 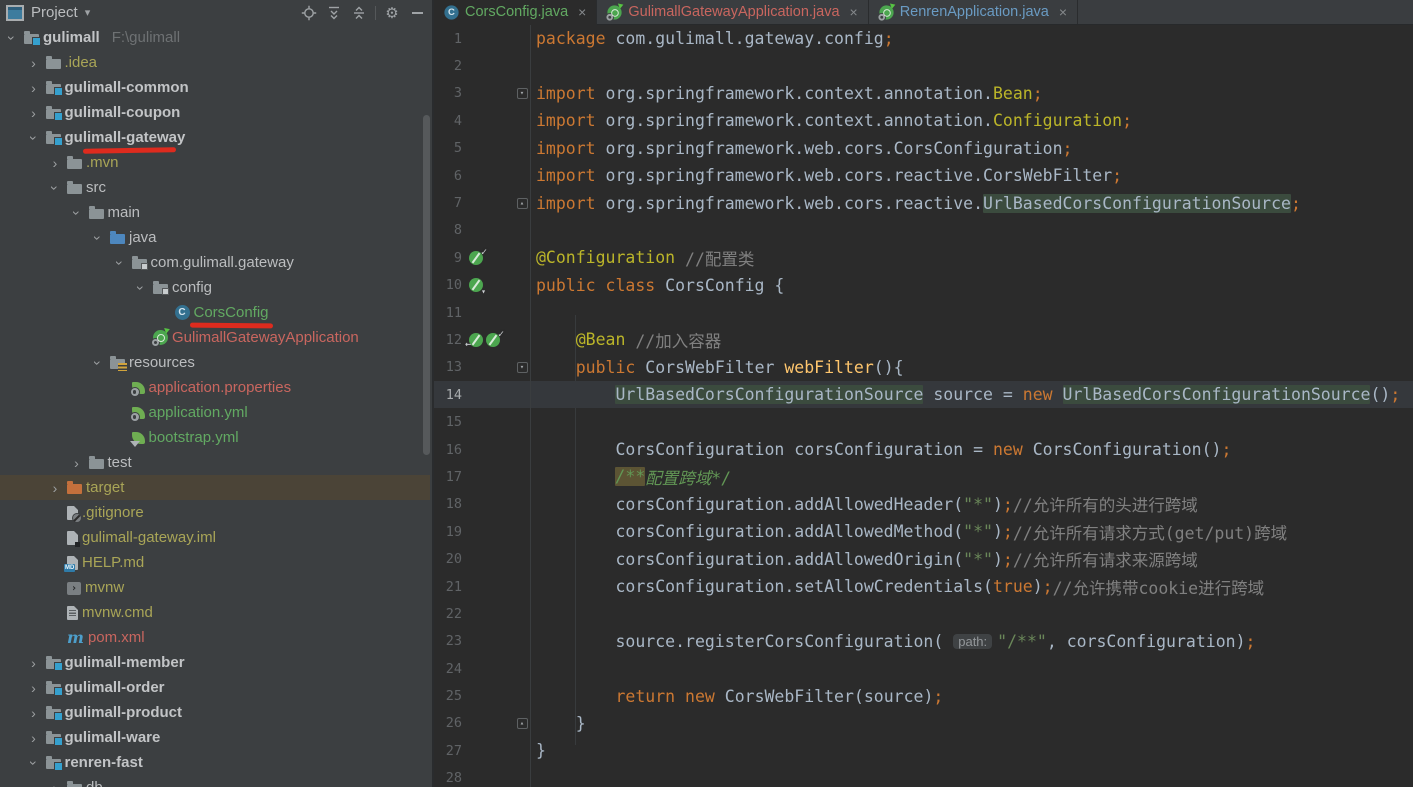 What do you see at coordinates (215, 362) in the screenshot?
I see `tree-item-resources: › resources` at bounding box center [215, 362].